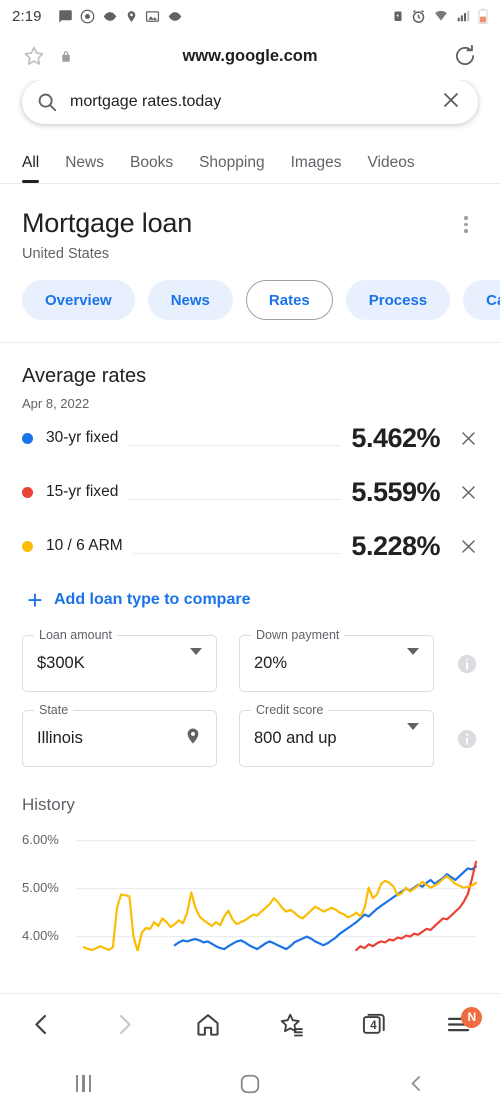  Describe the element at coordinates (190, 300) in the screenshot. I see `chip-news: News` at that location.